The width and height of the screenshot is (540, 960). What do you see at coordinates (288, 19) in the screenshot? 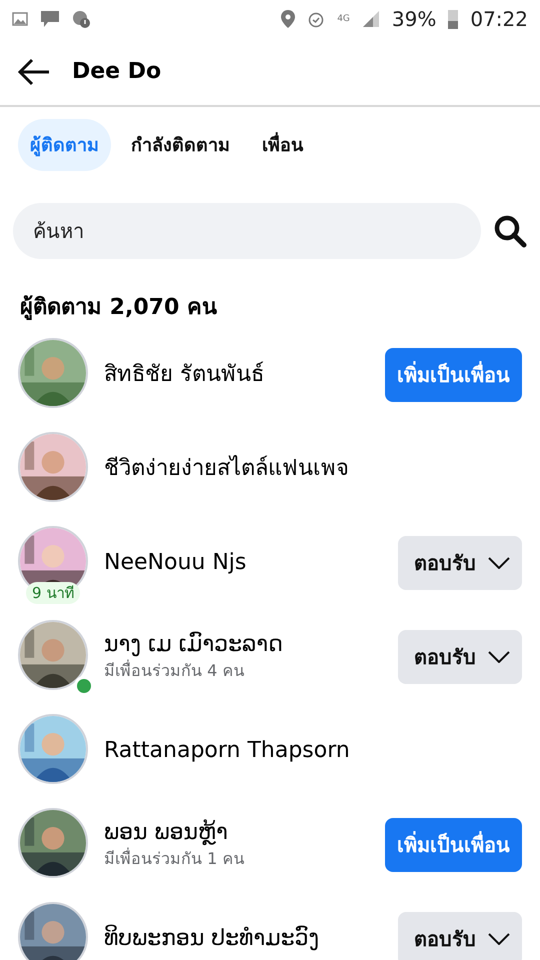
I see `location-icon` at bounding box center [288, 19].